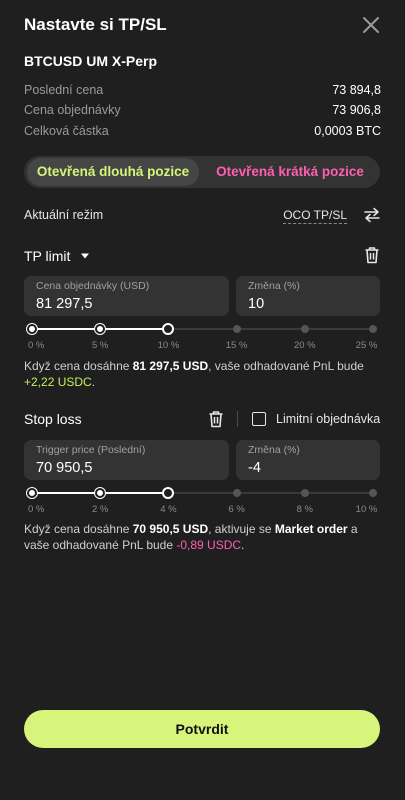 This screenshot has height=800, width=405. Describe the element at coordinates (259, 419) in the screenshot. I see `limit-order-checkbox` at that location.